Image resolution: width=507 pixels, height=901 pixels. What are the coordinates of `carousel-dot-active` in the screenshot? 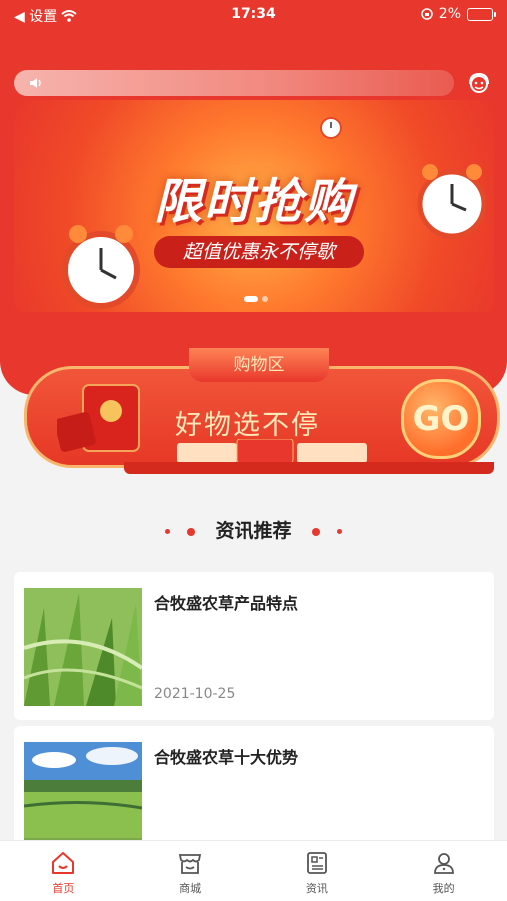 It's located at (251, 299).